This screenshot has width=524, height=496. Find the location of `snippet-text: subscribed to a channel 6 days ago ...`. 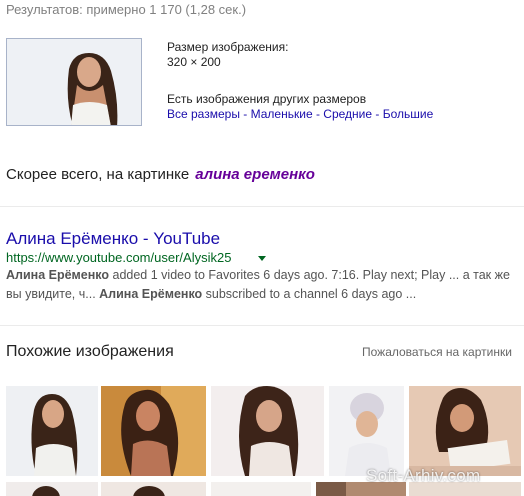

snippet-text: subscribed to a channel 6 days ago ... is located at coordinates (309, 294).